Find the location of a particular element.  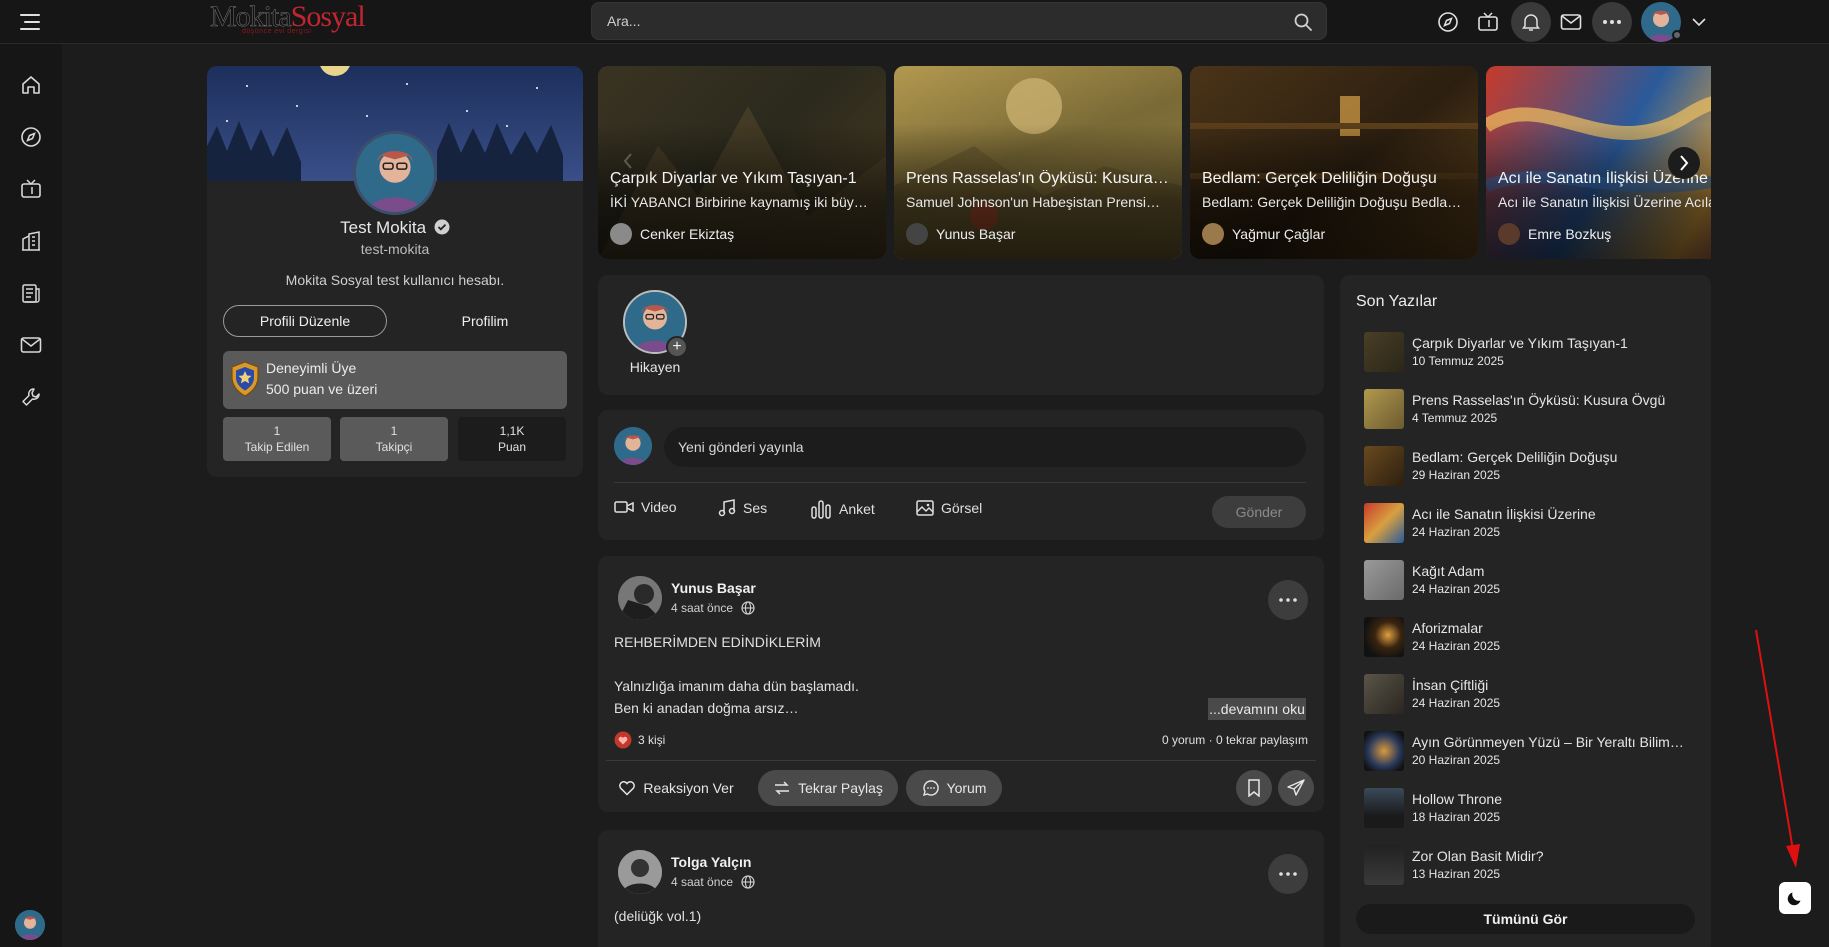

add-story-icon: + is located at coordinates (677, 347).